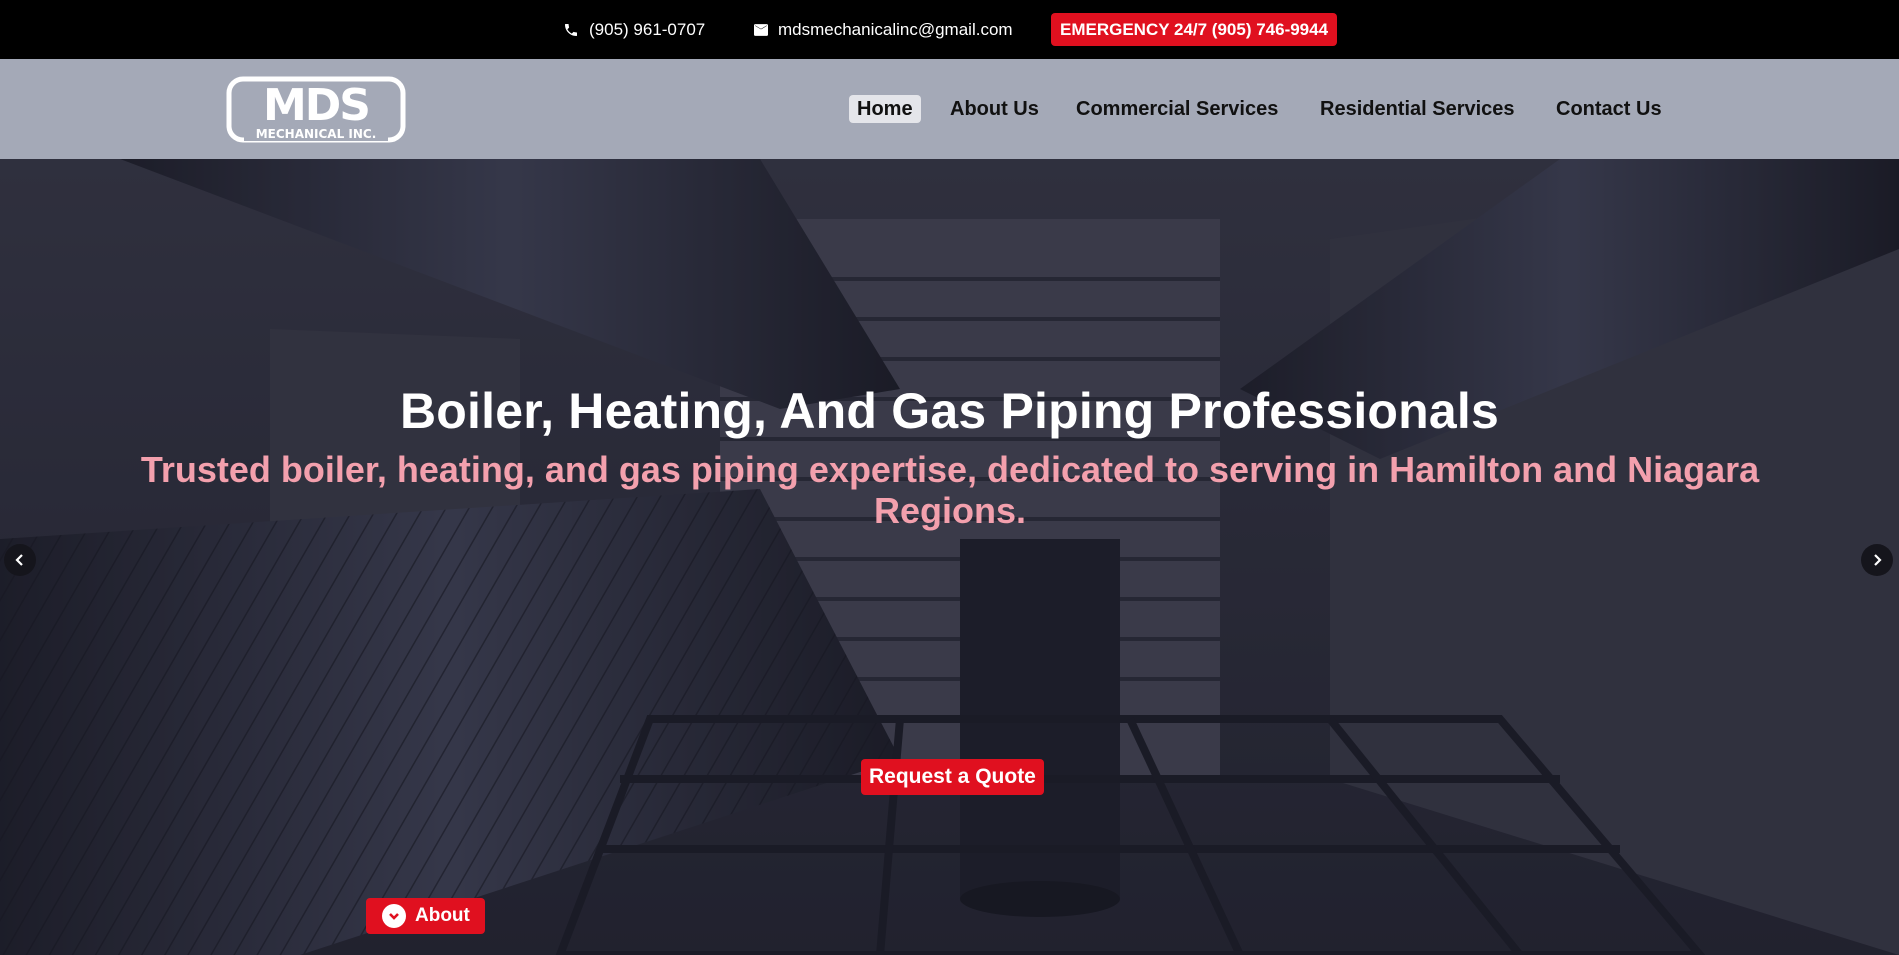 This screenshot has width=1899, height=955. What do you see at coordinates (394, 916) in the screenshot?
I see `chevron-down-icon` at bounding box center [394, 916].